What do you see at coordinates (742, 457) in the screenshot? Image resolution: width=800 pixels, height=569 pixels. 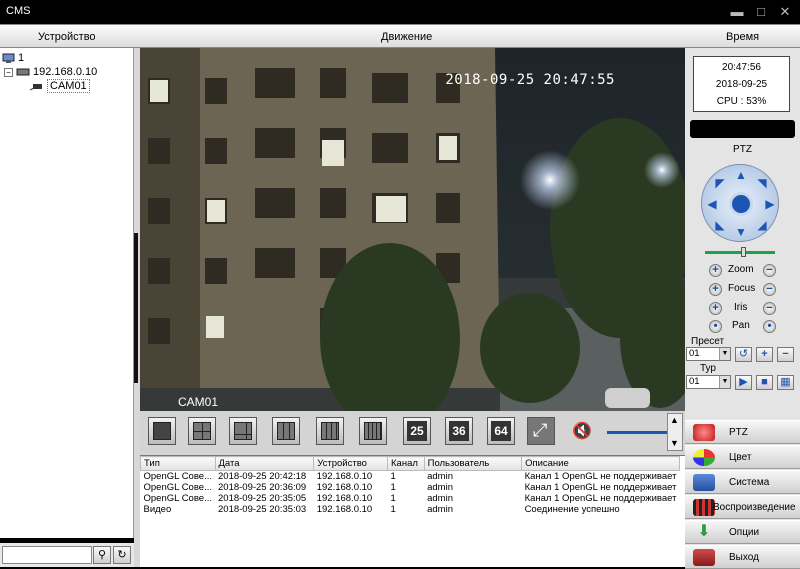 I see `side-menu-color: Цвет` at bounding box center [742, 457].